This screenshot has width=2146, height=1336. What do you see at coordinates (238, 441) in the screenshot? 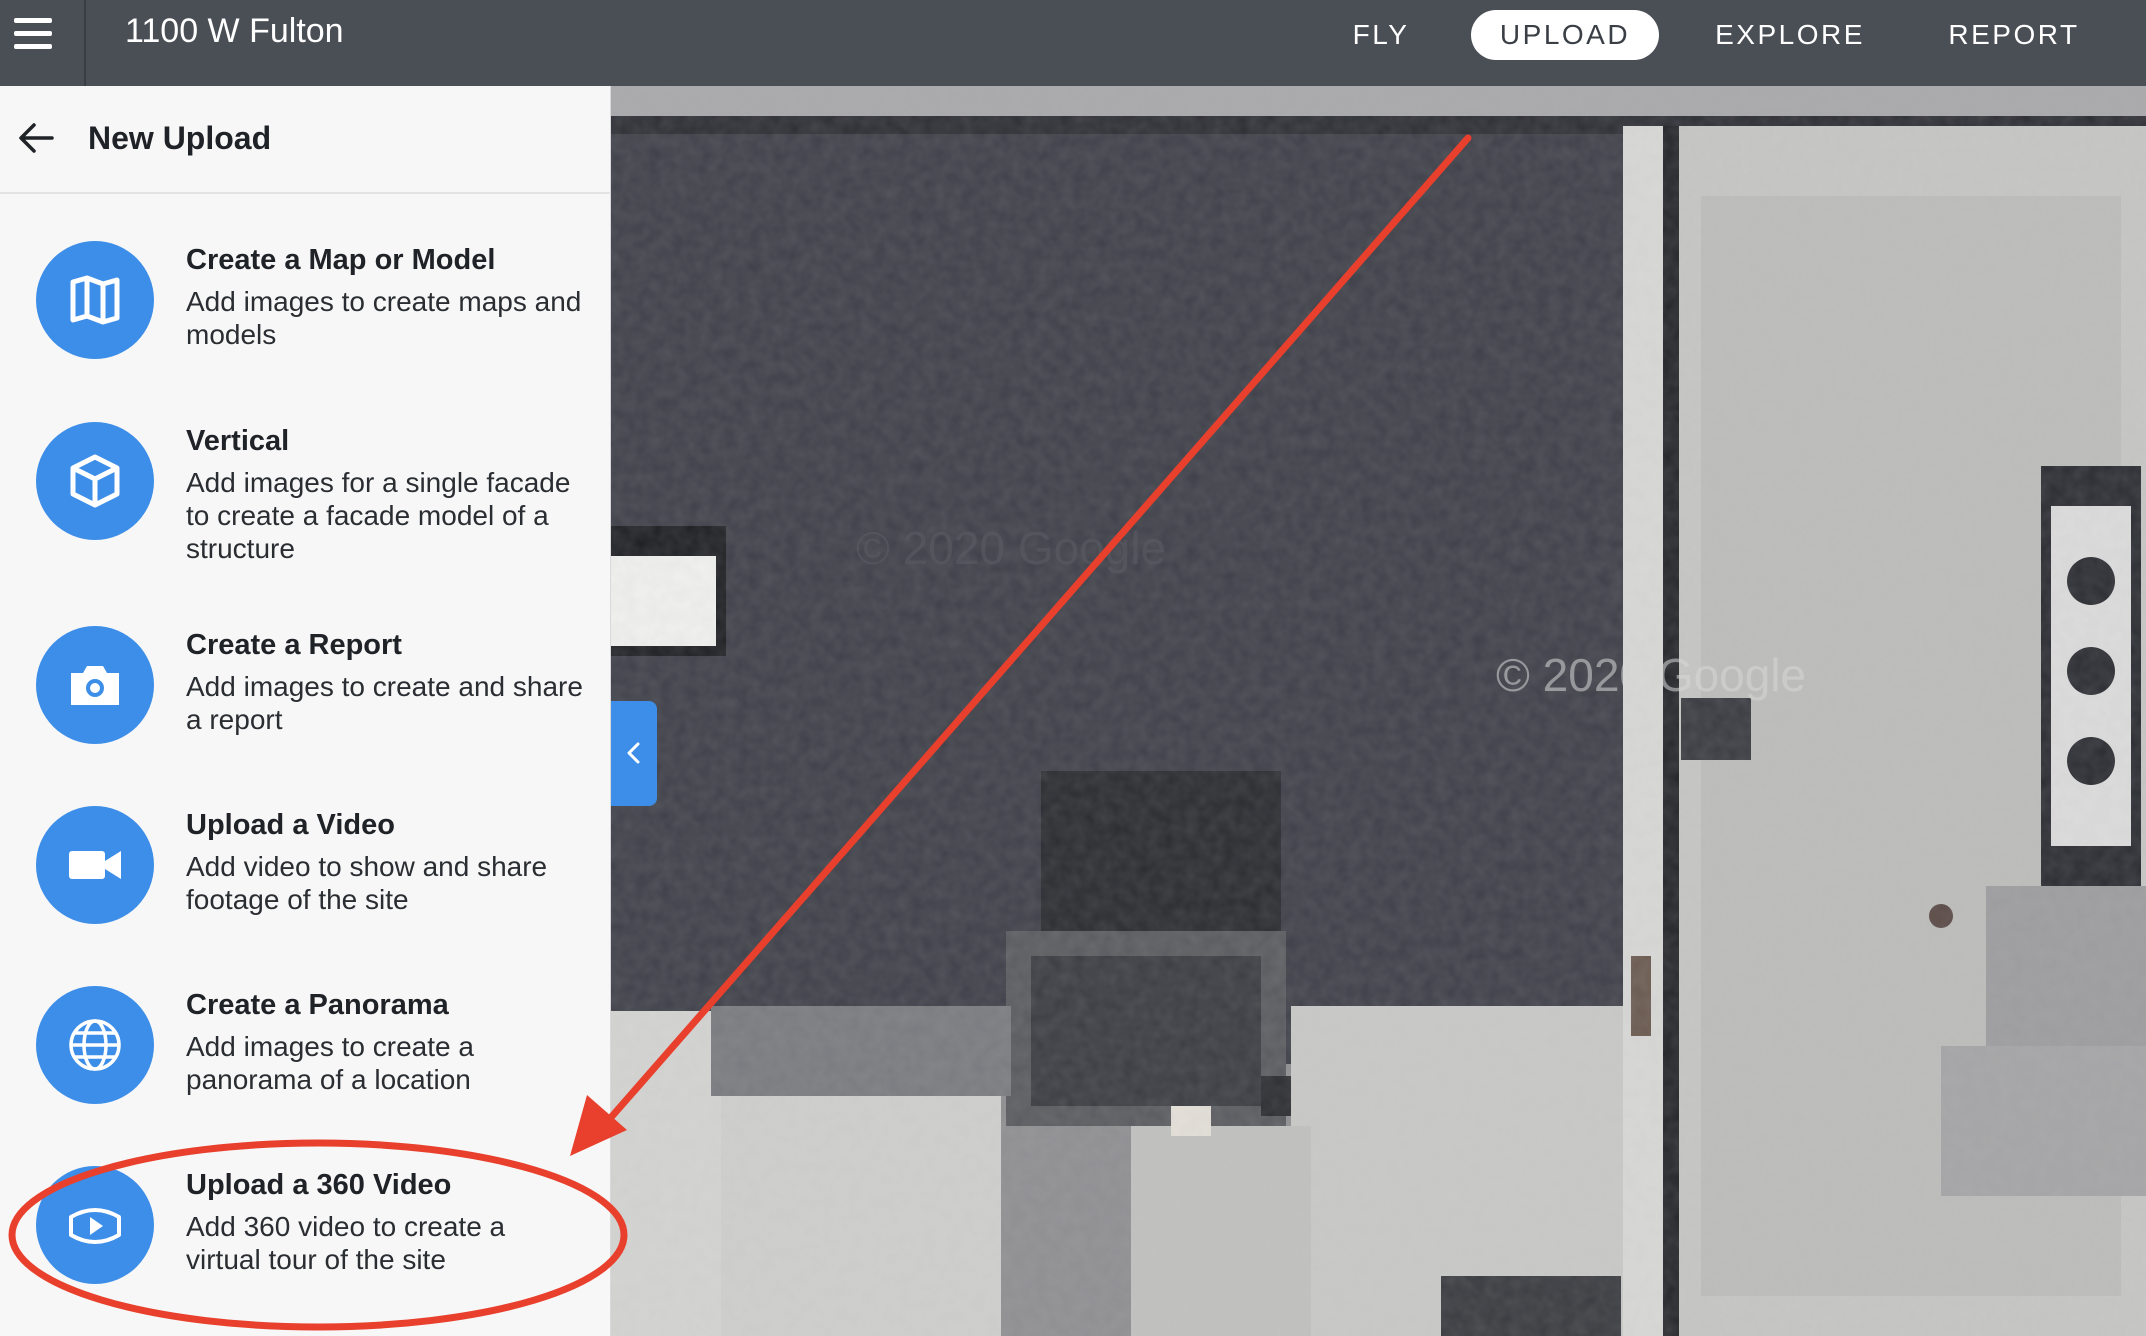
I see `option-title: Vertical` at bounding box center [238, 441].